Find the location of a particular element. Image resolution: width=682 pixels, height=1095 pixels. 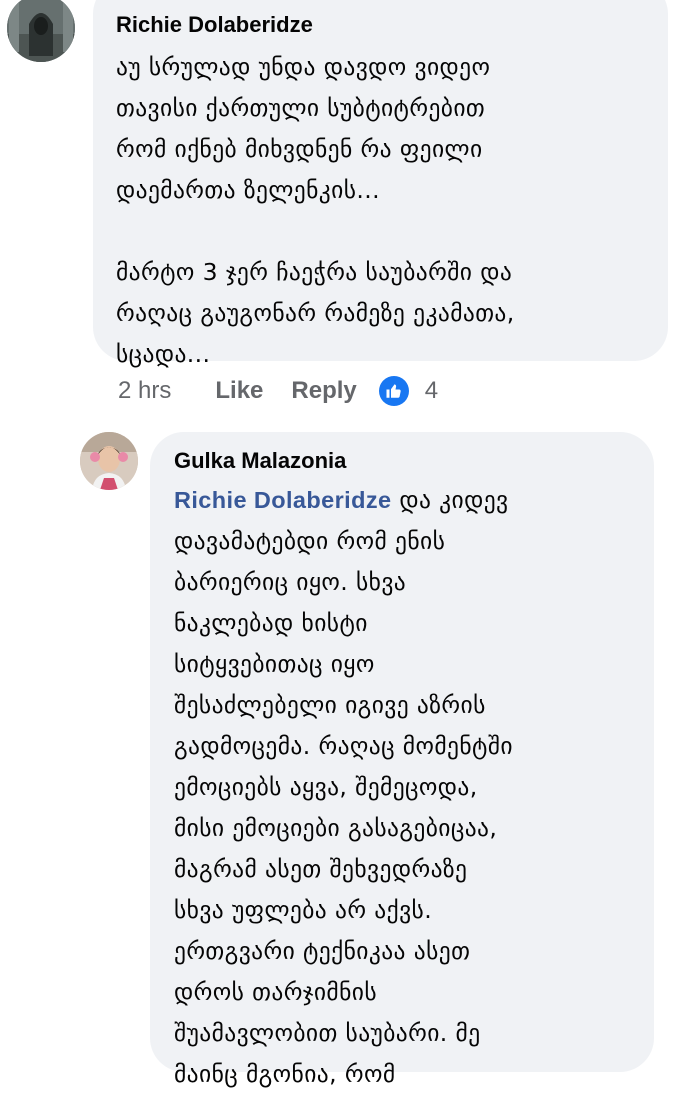

comment-time: 2 hrs is located at coordinates (144, 391).